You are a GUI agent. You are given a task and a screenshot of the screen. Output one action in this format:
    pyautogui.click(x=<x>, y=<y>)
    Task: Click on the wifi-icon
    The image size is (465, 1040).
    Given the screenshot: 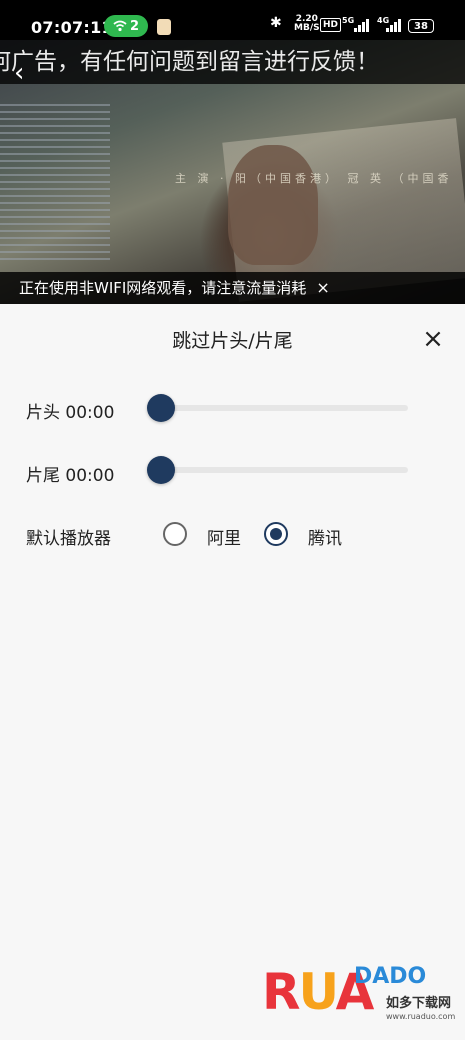 What is the action you would take?
    pyautogui.click(x=120, y=26)
    